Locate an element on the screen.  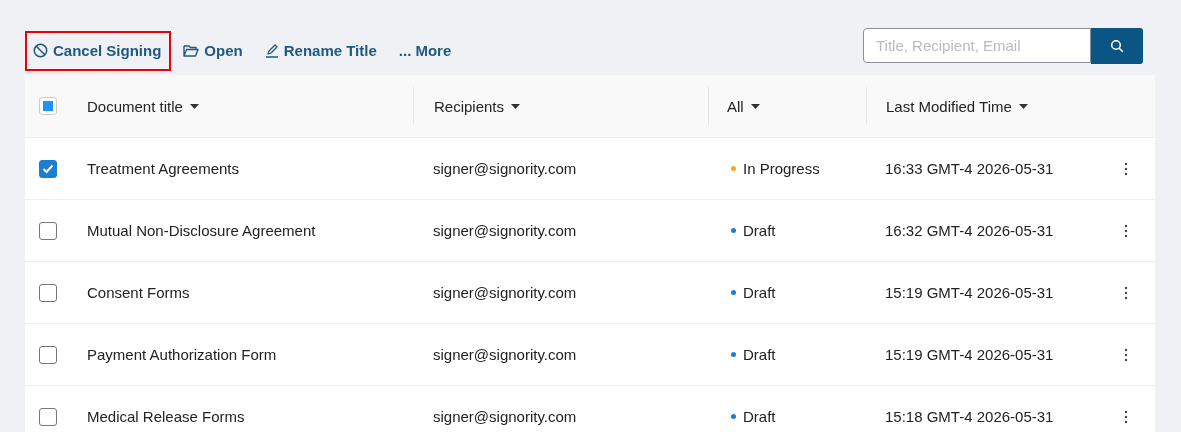
search-field: Title, Recipient, Email is located at coordinates (977, 45).